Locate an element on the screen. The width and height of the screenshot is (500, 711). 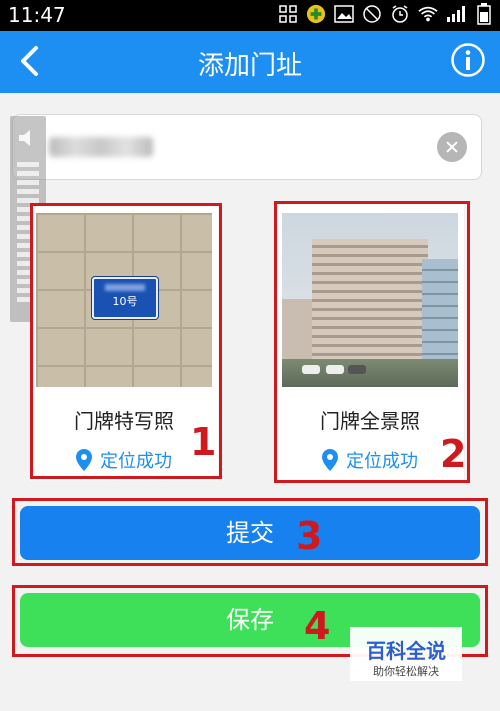
wifi-icon is located at coordinates (428, 14).